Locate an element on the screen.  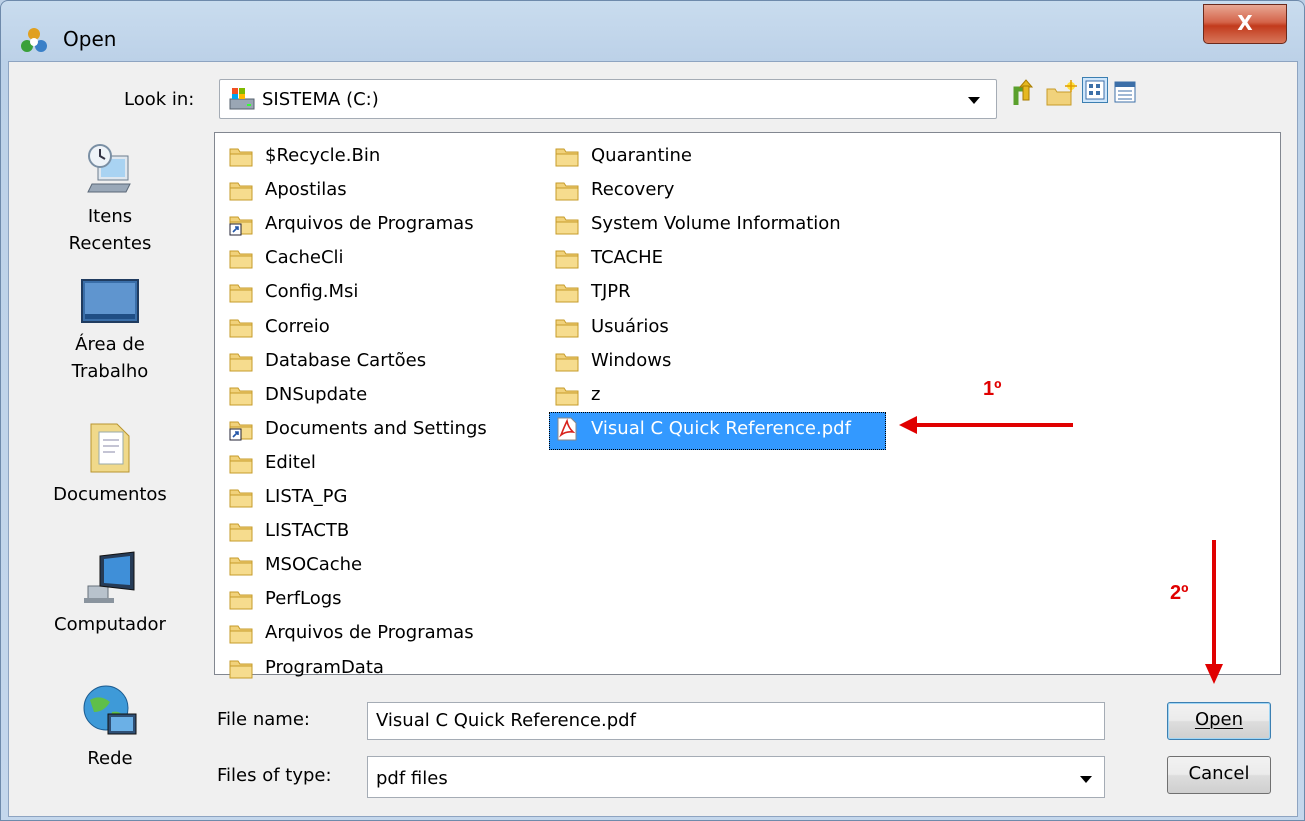
file-name-input is located at coordinates (732, 720).